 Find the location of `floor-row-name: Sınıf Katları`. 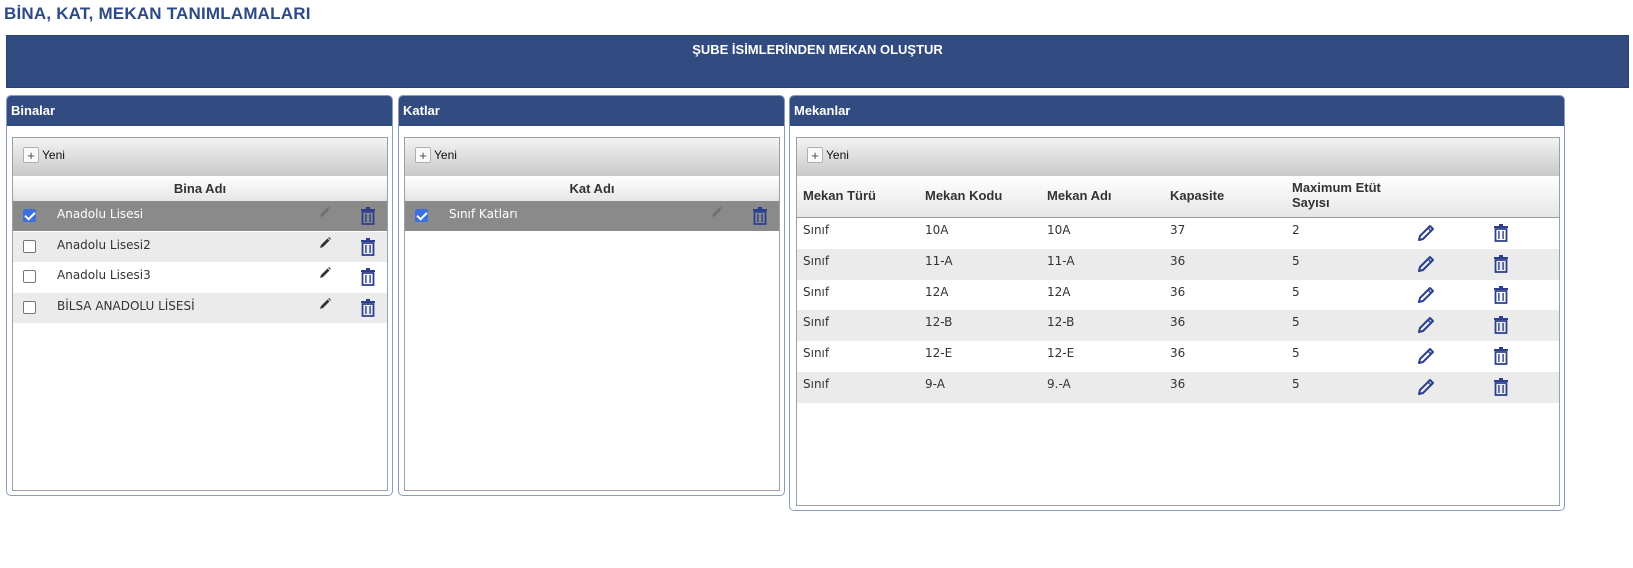

floor-row-name: Sınıf Katları is located at coordinates (483, 214).